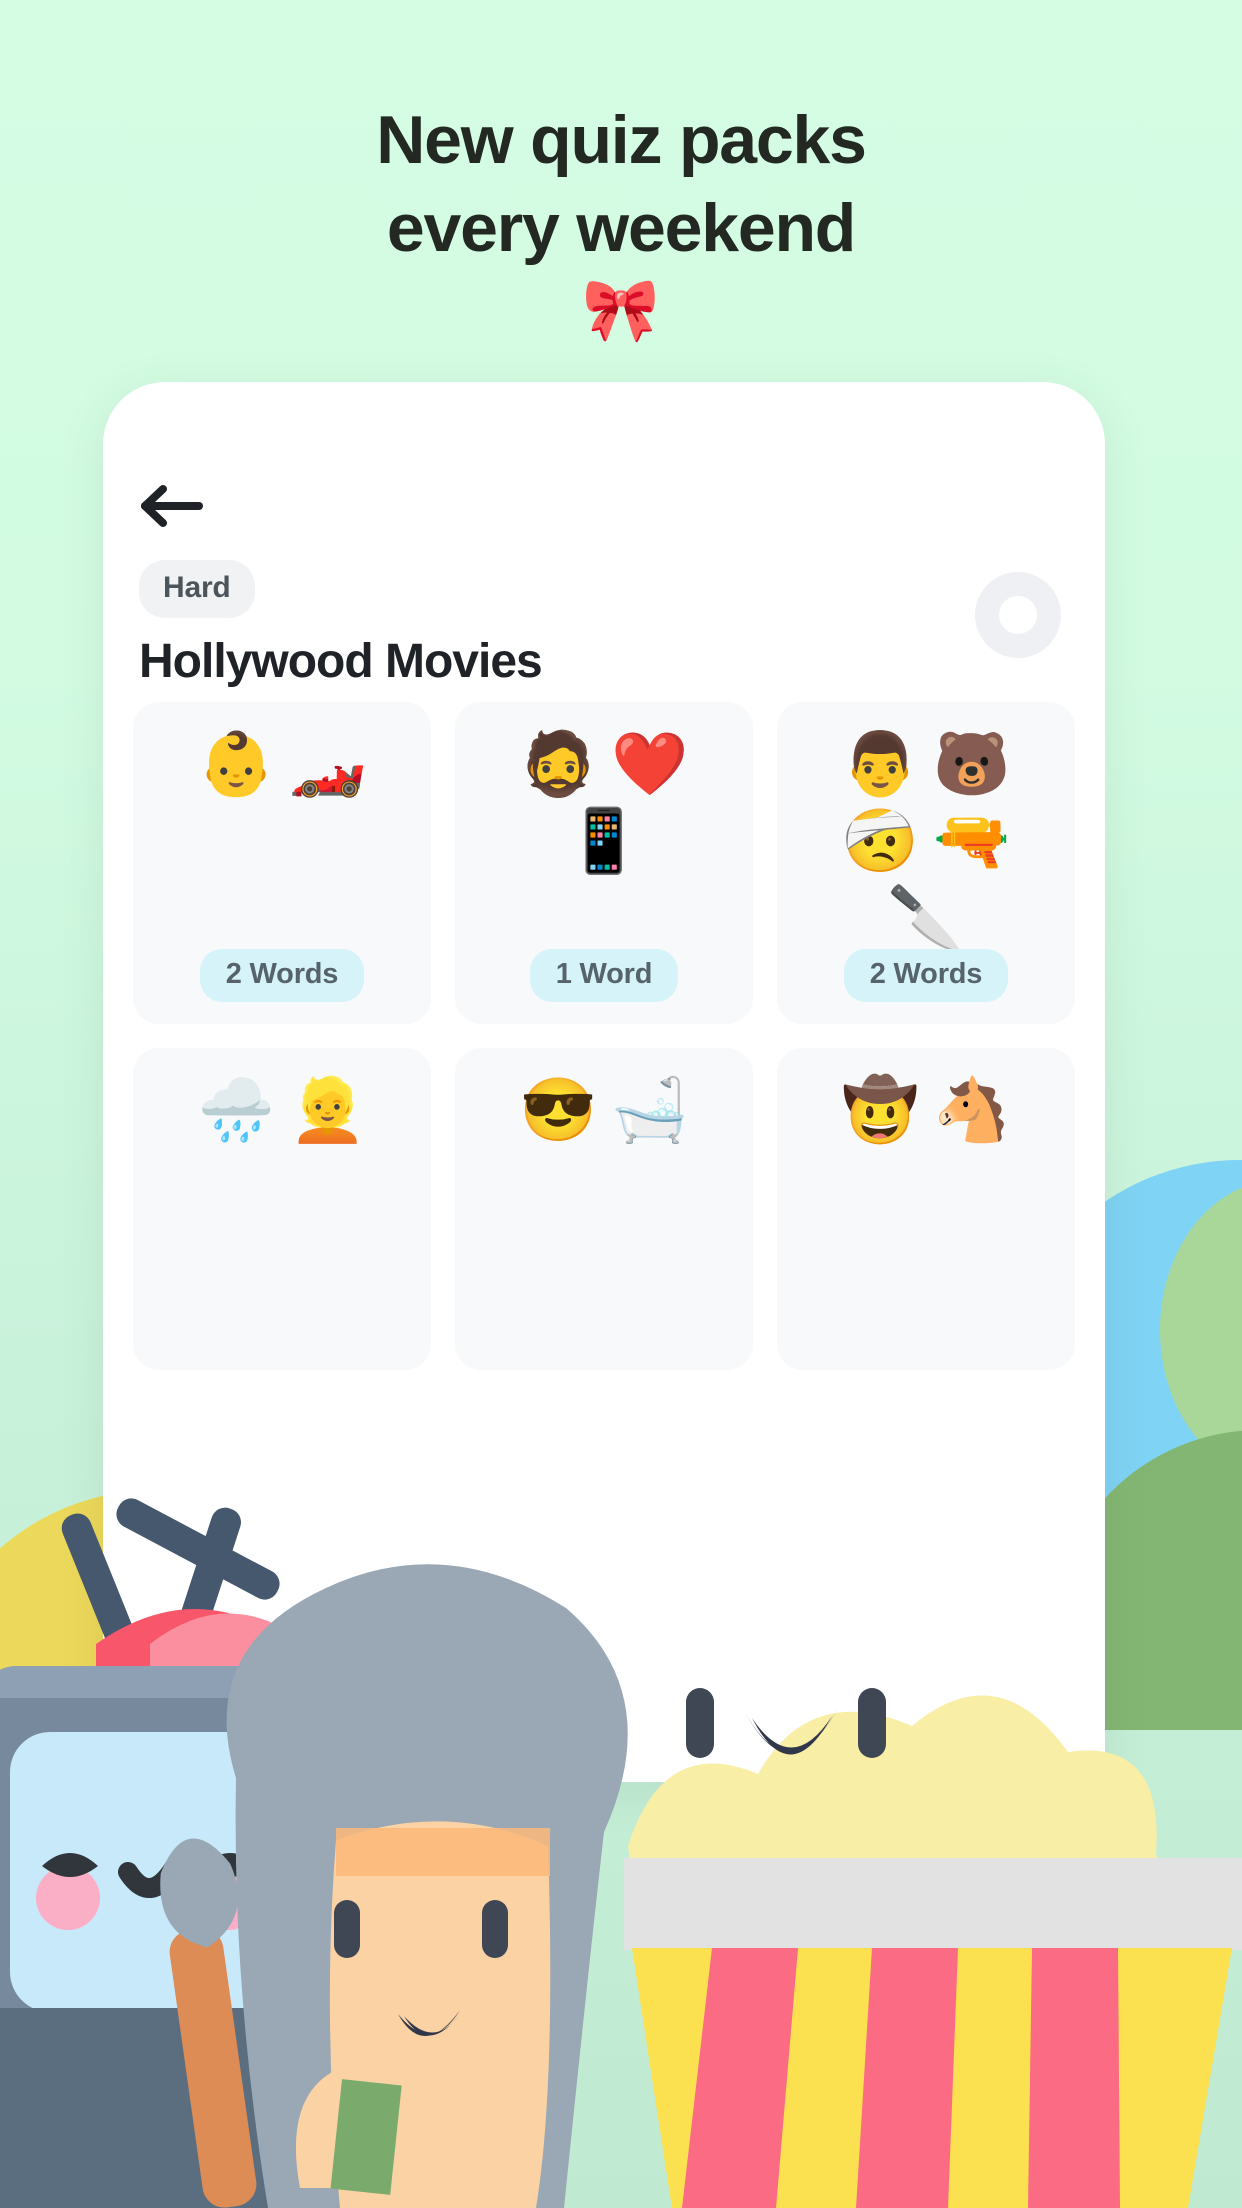 The width and height of the screenshot is (1242, 2208). What do you see at coordinates (604, 790) in the screenshot?
I see `quiz-emoji-clue: 🧔 ❤️ 📱` at bounding box center [604, 790].